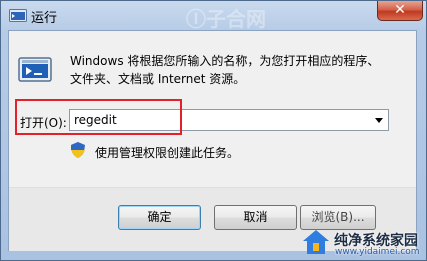 The image size is (427, 261). What do you see at coordinates (159, 217) in the screenshot?
I see `ok-button: 确定` at bounding box center [159, 217].